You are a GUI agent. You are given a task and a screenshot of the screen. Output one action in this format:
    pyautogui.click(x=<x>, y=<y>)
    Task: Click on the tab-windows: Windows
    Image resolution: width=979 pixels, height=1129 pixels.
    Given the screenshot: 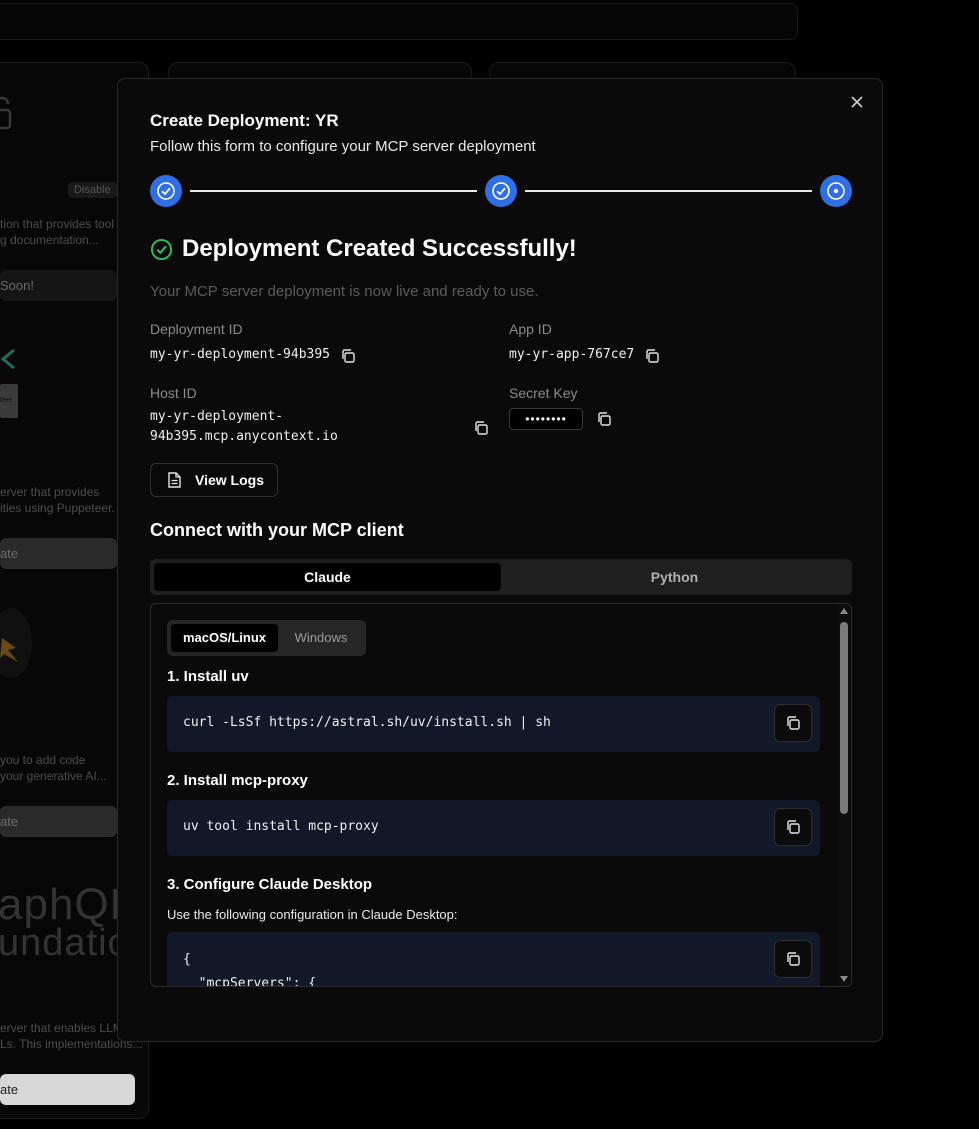 What is the action you would take?
    pyautogui.click(x=321, y=638)
    